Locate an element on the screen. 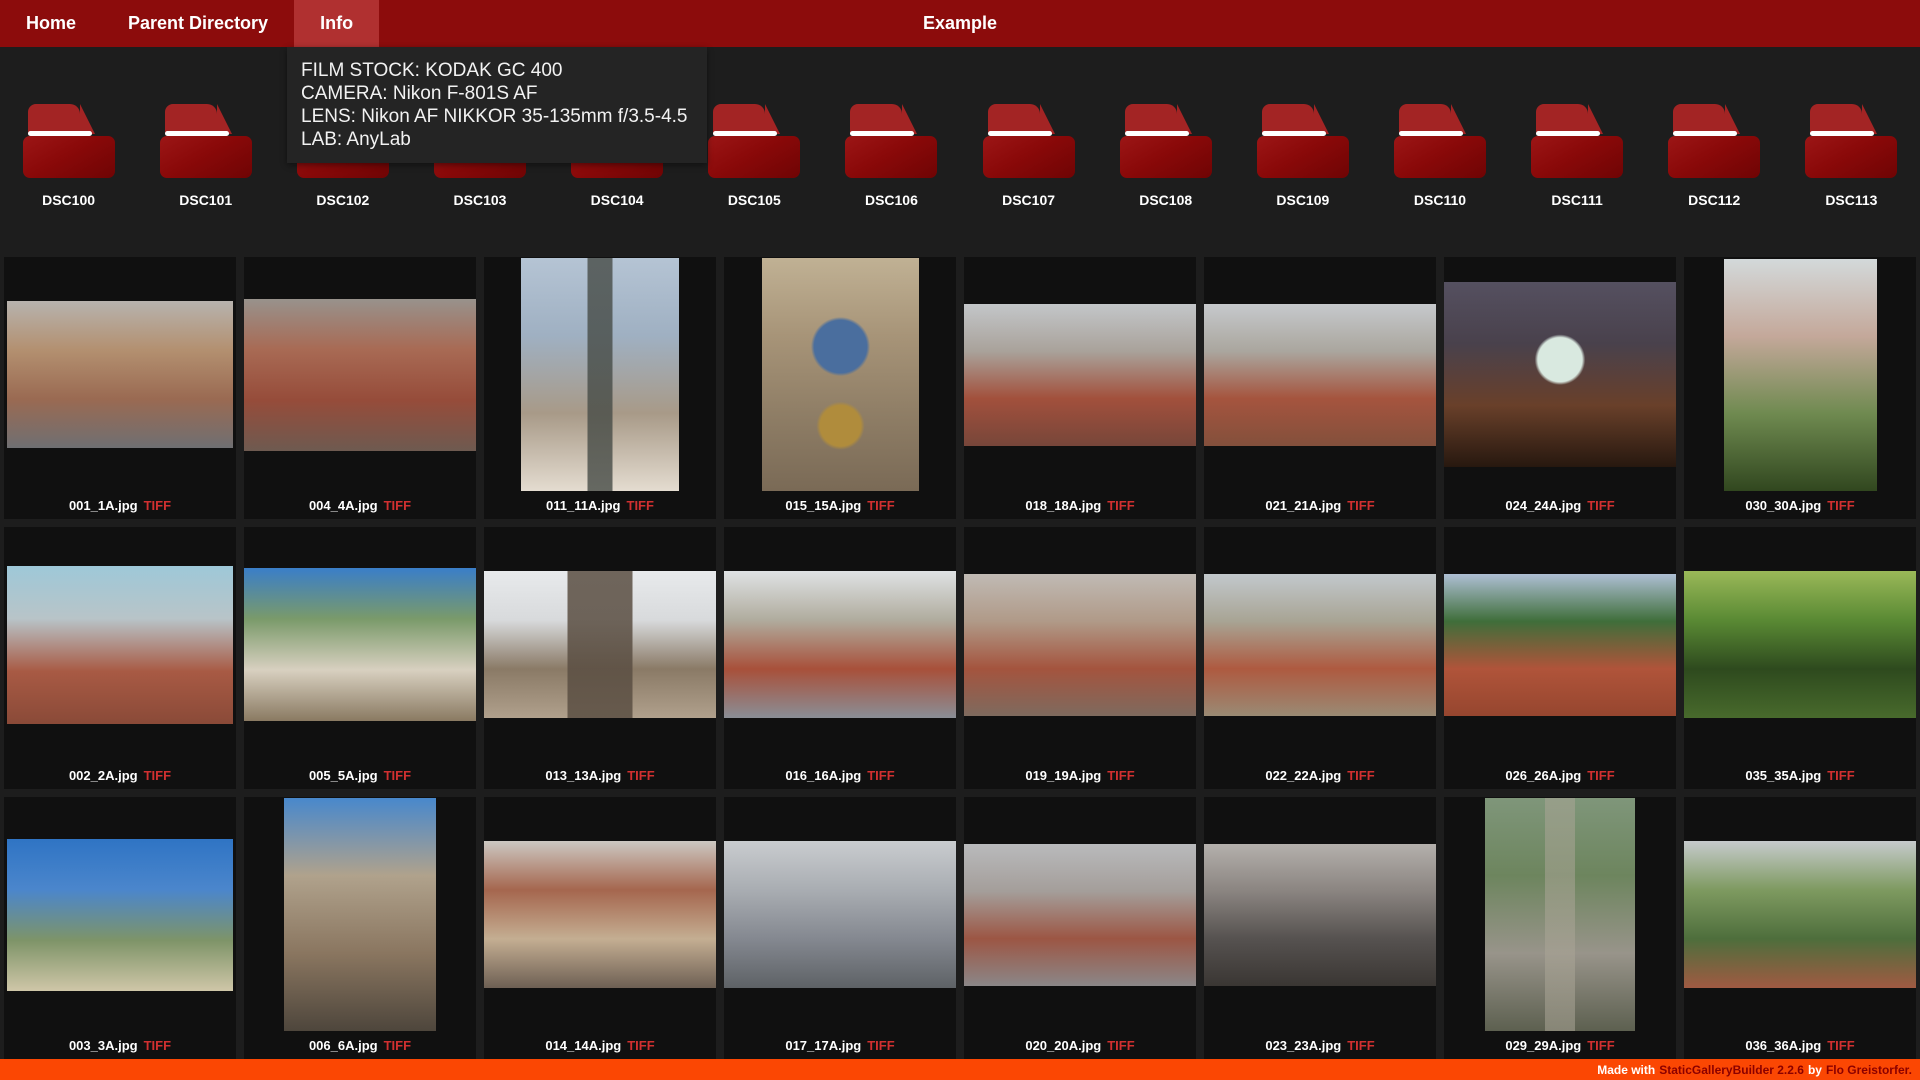  footer-builder-link: StaticGalleryBuilder 2.2.6 is located at coordinates (1731, 1070).